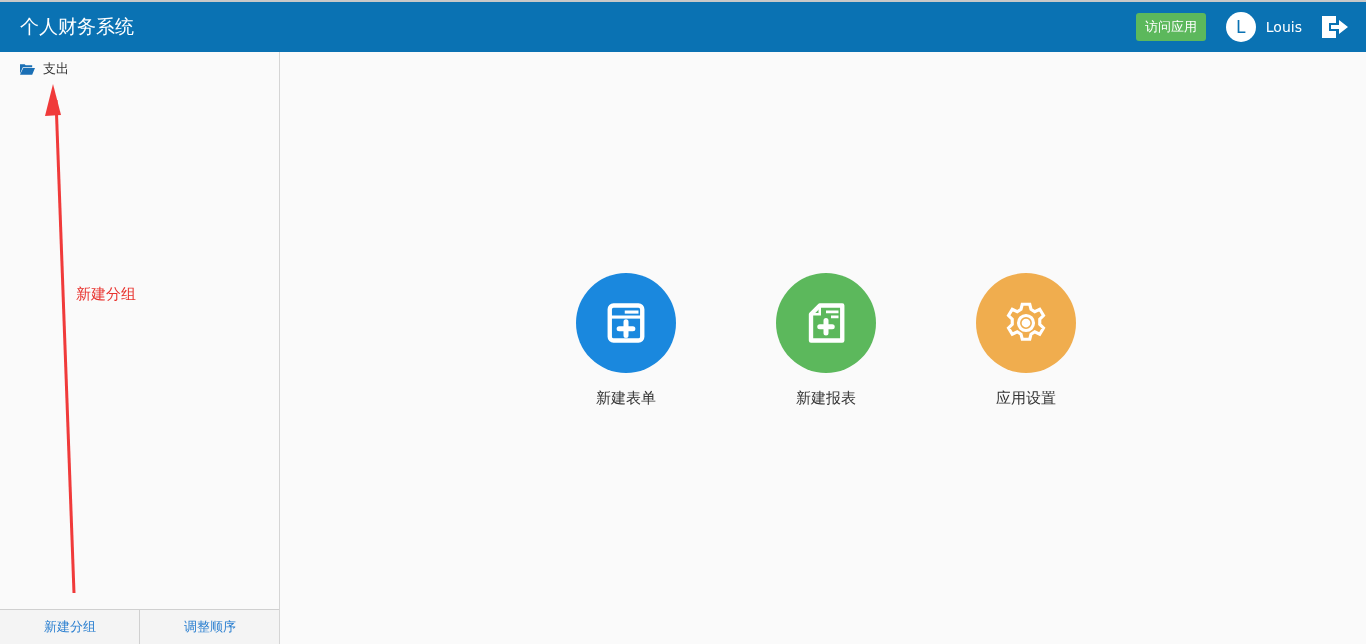 Image resolution: width=1366 pixels, height=644 pixels. I want to click on user-avatar: L, so click(1240, 27).